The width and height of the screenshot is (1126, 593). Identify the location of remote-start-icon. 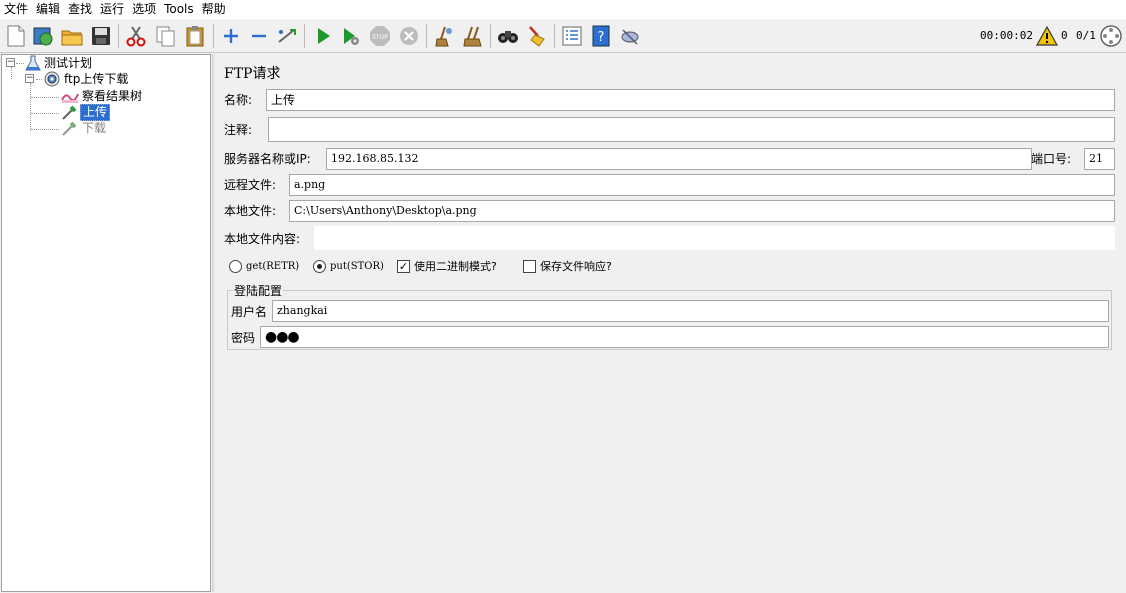
(630, 36).